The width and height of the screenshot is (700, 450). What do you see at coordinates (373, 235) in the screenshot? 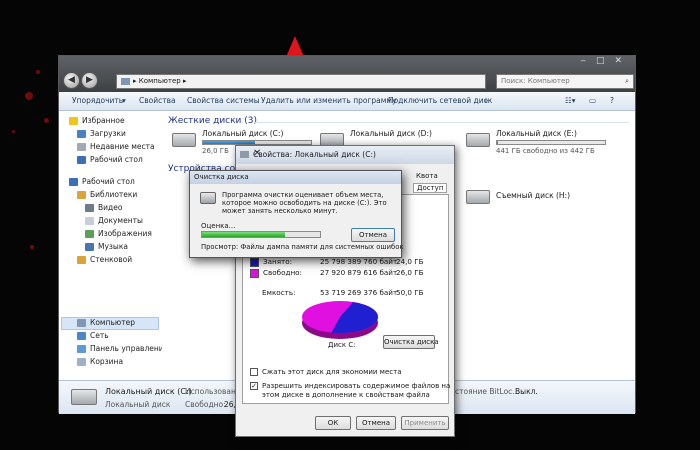
I see `cleanup-cancel-button: Отмена` at bounding box center [373, 235].